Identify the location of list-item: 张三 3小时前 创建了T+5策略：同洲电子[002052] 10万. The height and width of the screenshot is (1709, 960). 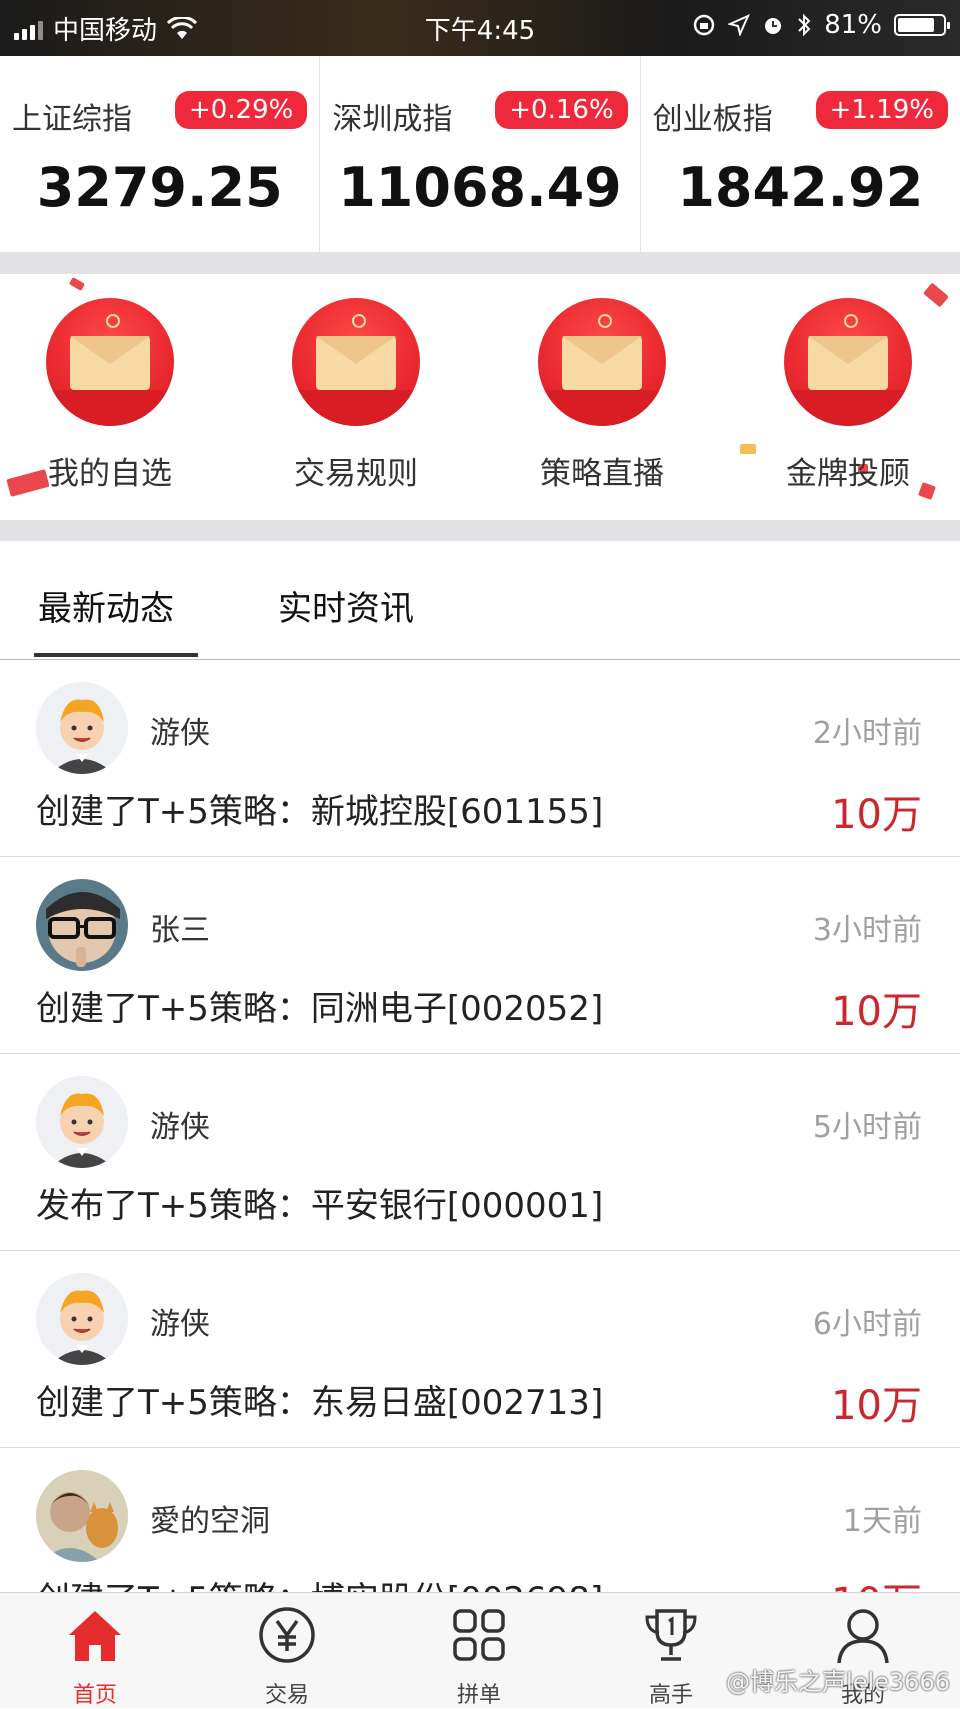
(480, 955).